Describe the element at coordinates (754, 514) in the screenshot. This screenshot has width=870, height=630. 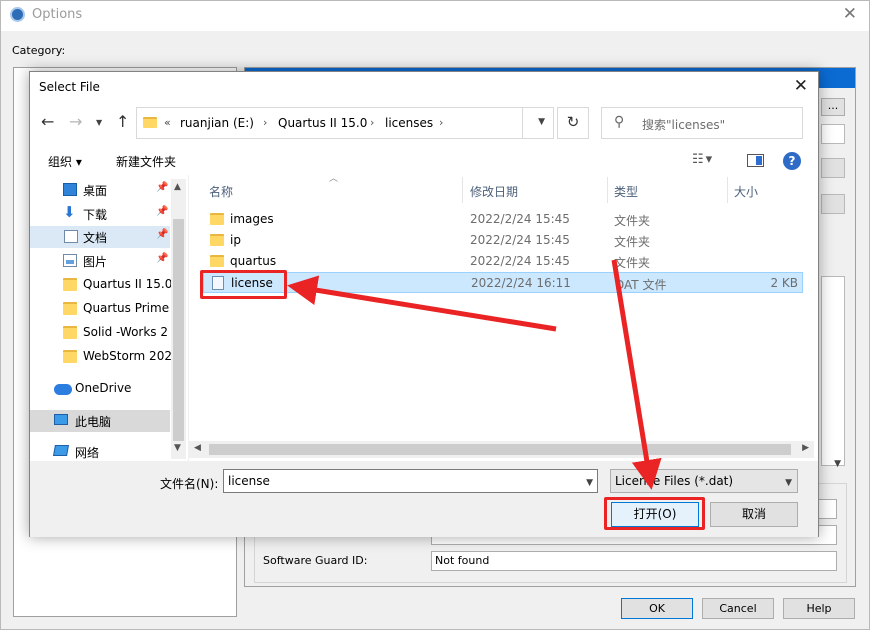
I see `cancel-file-button: 取消` at that location.